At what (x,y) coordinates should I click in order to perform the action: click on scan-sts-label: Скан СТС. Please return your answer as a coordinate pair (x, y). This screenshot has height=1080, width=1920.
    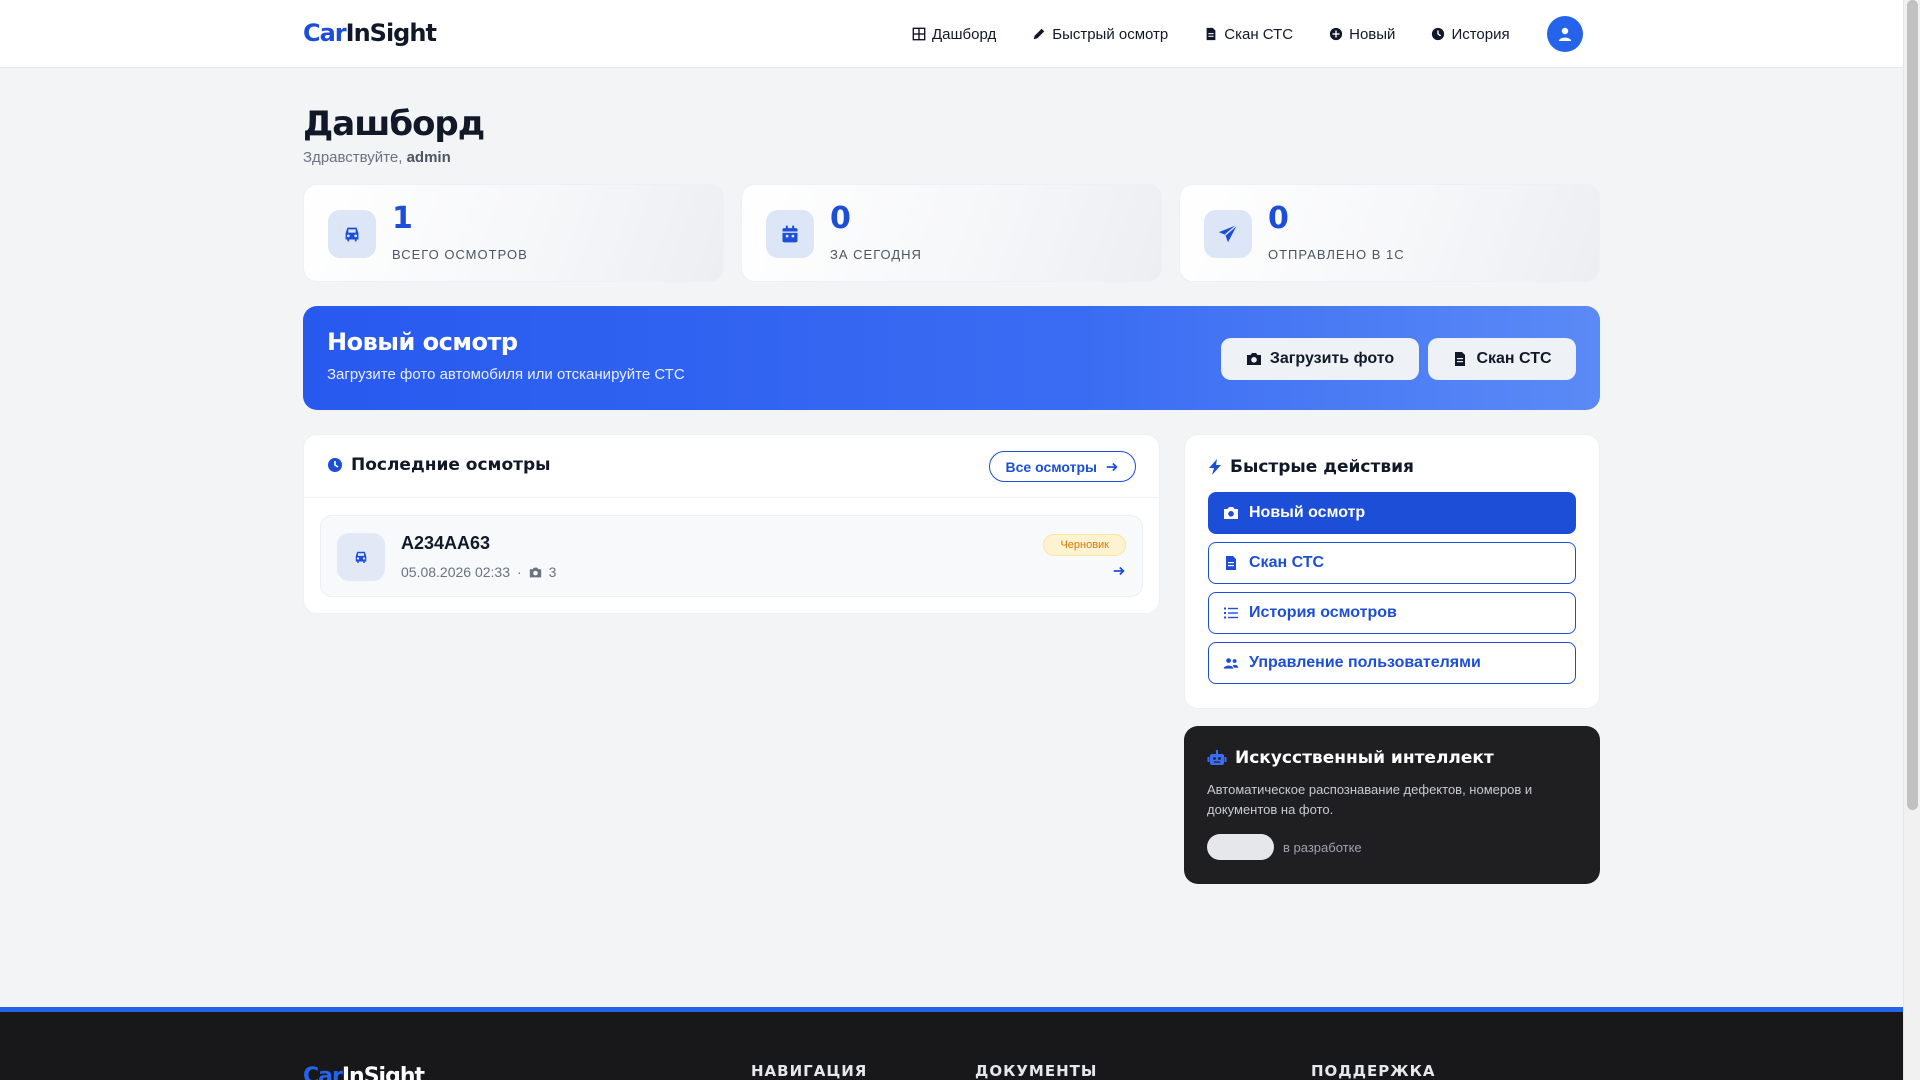
    Looking at the image, I should click on (1514, 358).